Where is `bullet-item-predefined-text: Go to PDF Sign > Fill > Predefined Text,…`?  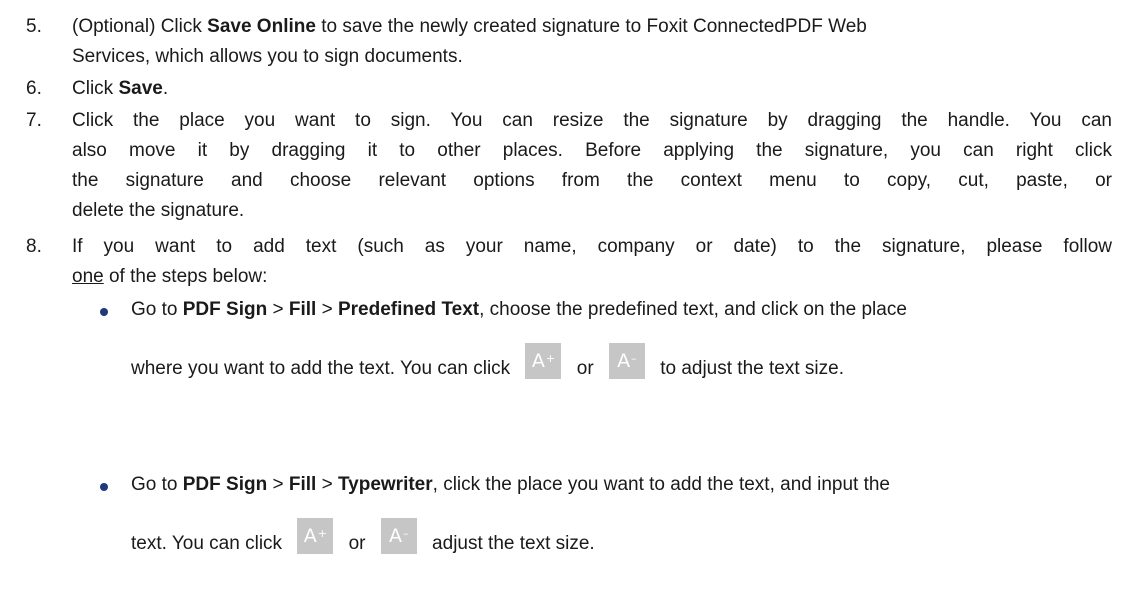
bullet-item-predefined-text: Go to PDF Sign > Fill > Predefined Text,… is located at coordinates (519, 339).